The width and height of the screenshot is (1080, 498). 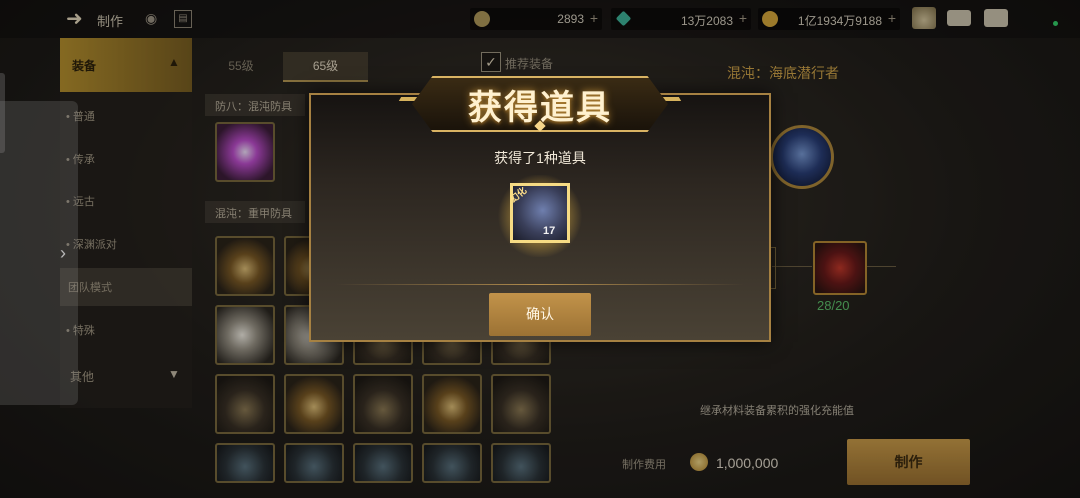 What do you see at coordinates (540, 314) in the screenshot?
I see `confirm-button: 确认` at bounding box center [540, 314].